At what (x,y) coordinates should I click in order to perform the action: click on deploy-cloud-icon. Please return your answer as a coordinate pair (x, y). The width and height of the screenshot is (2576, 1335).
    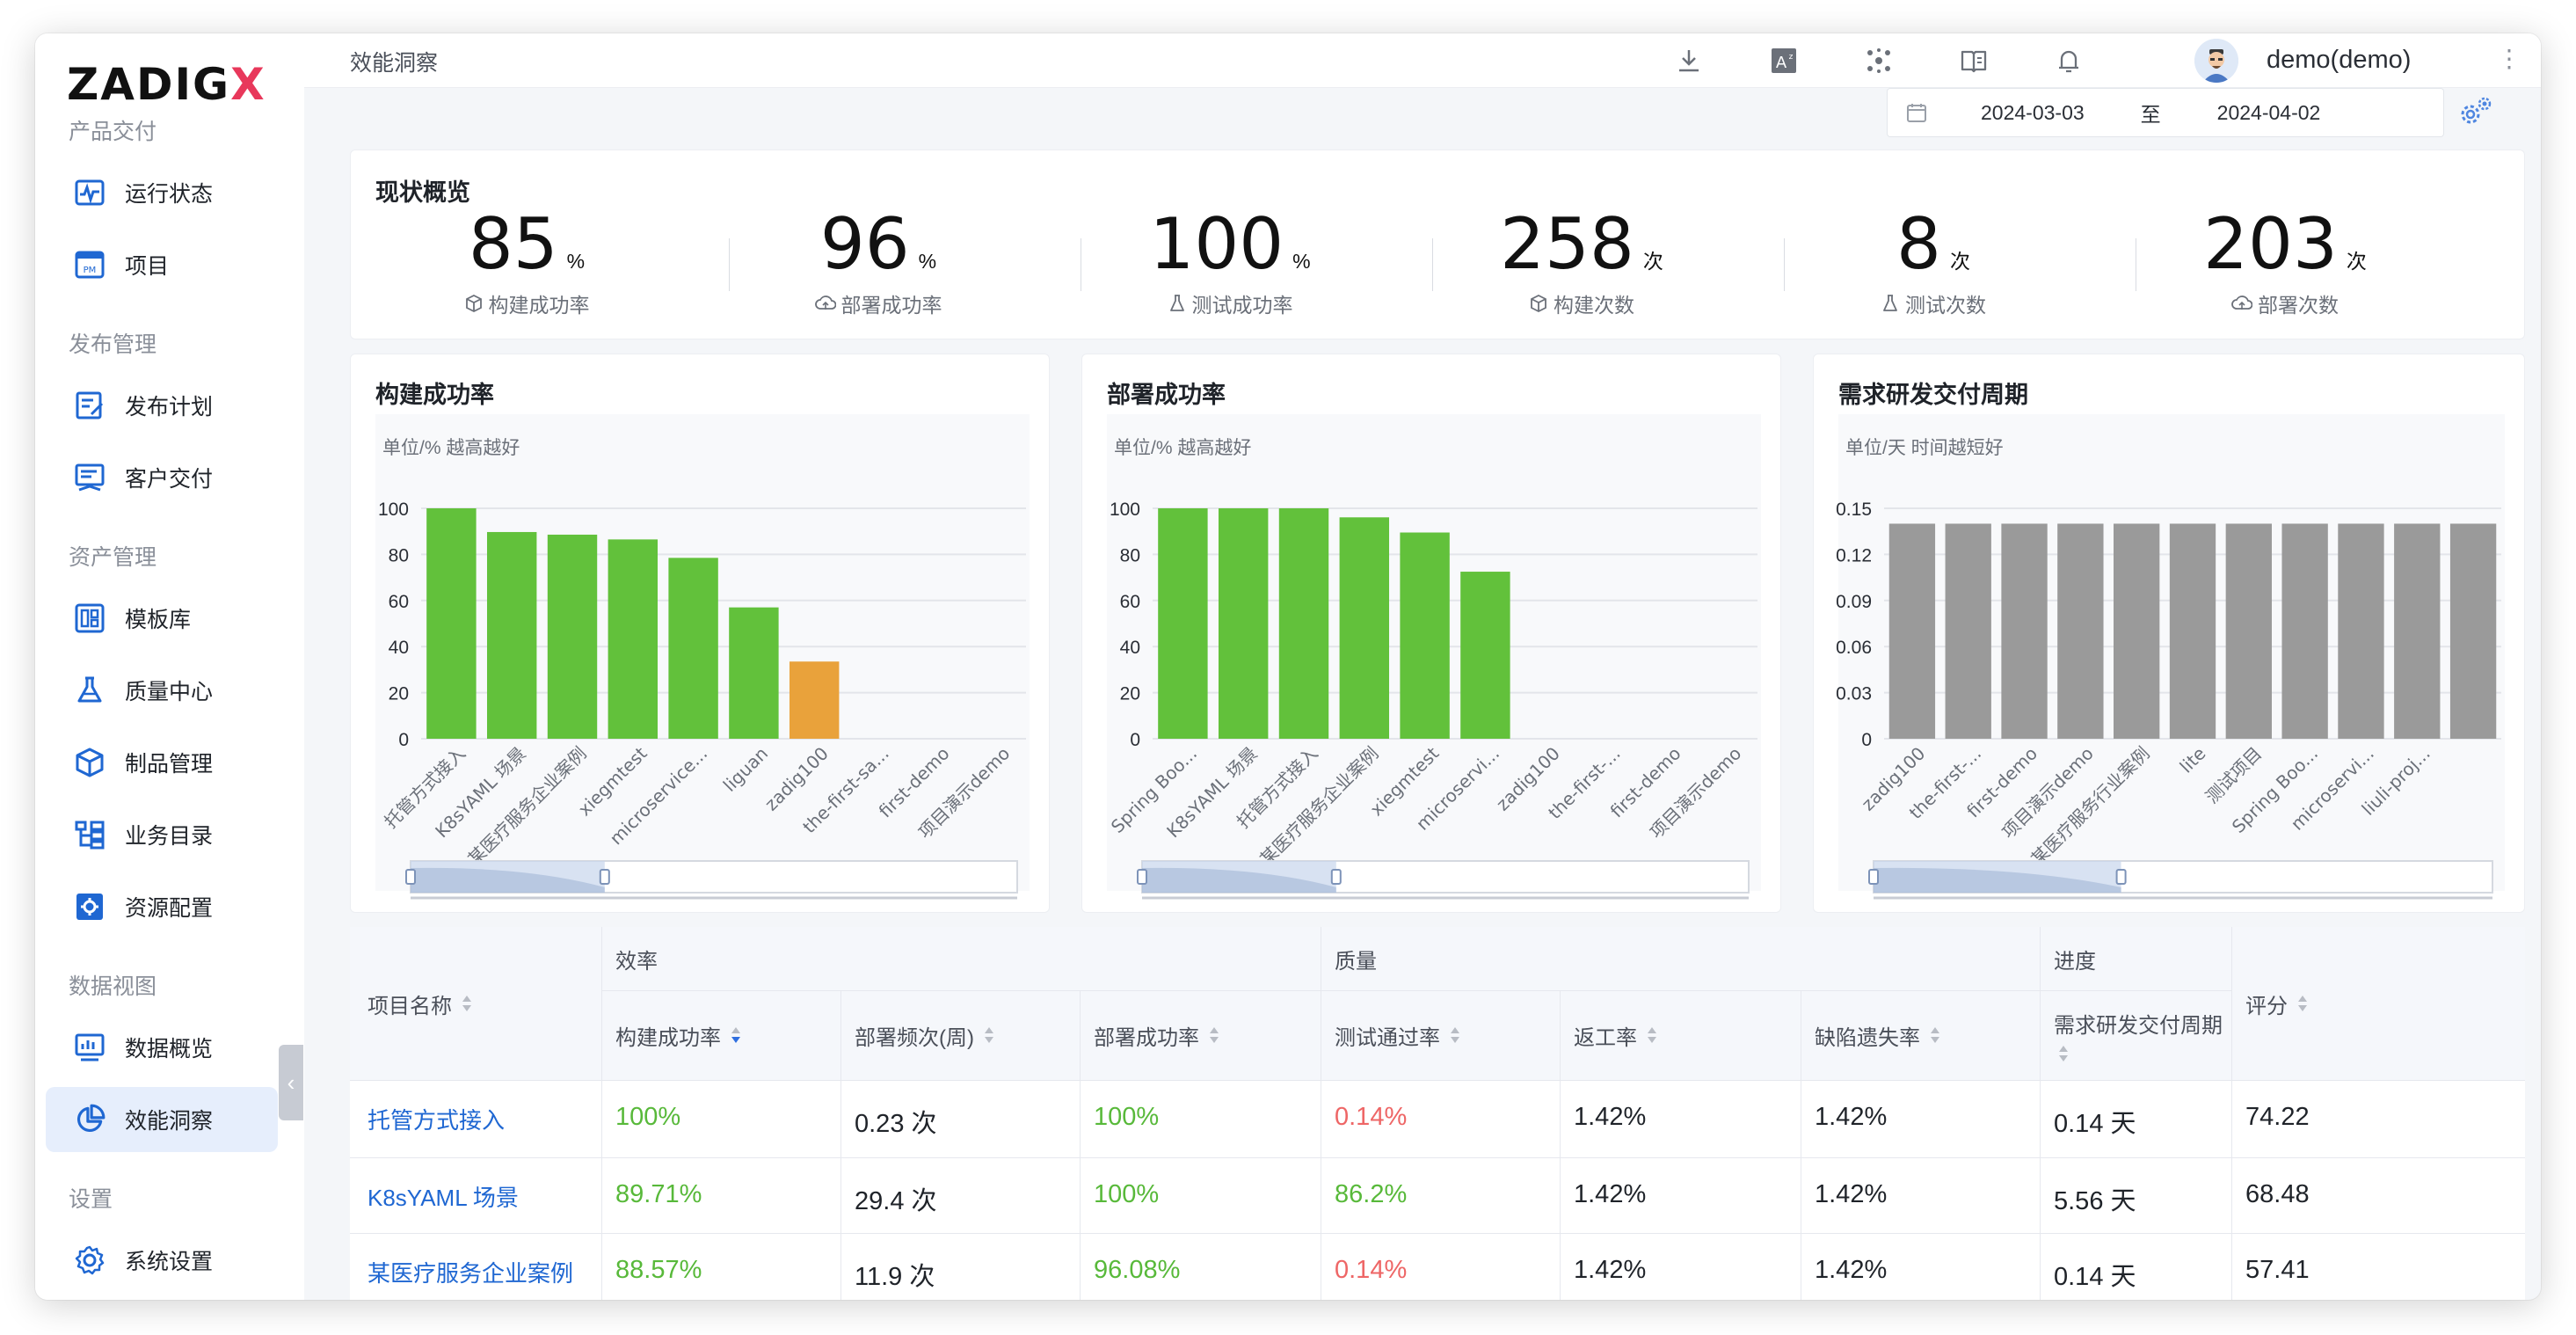
    Looking at the image, I should click on (2241, 302).